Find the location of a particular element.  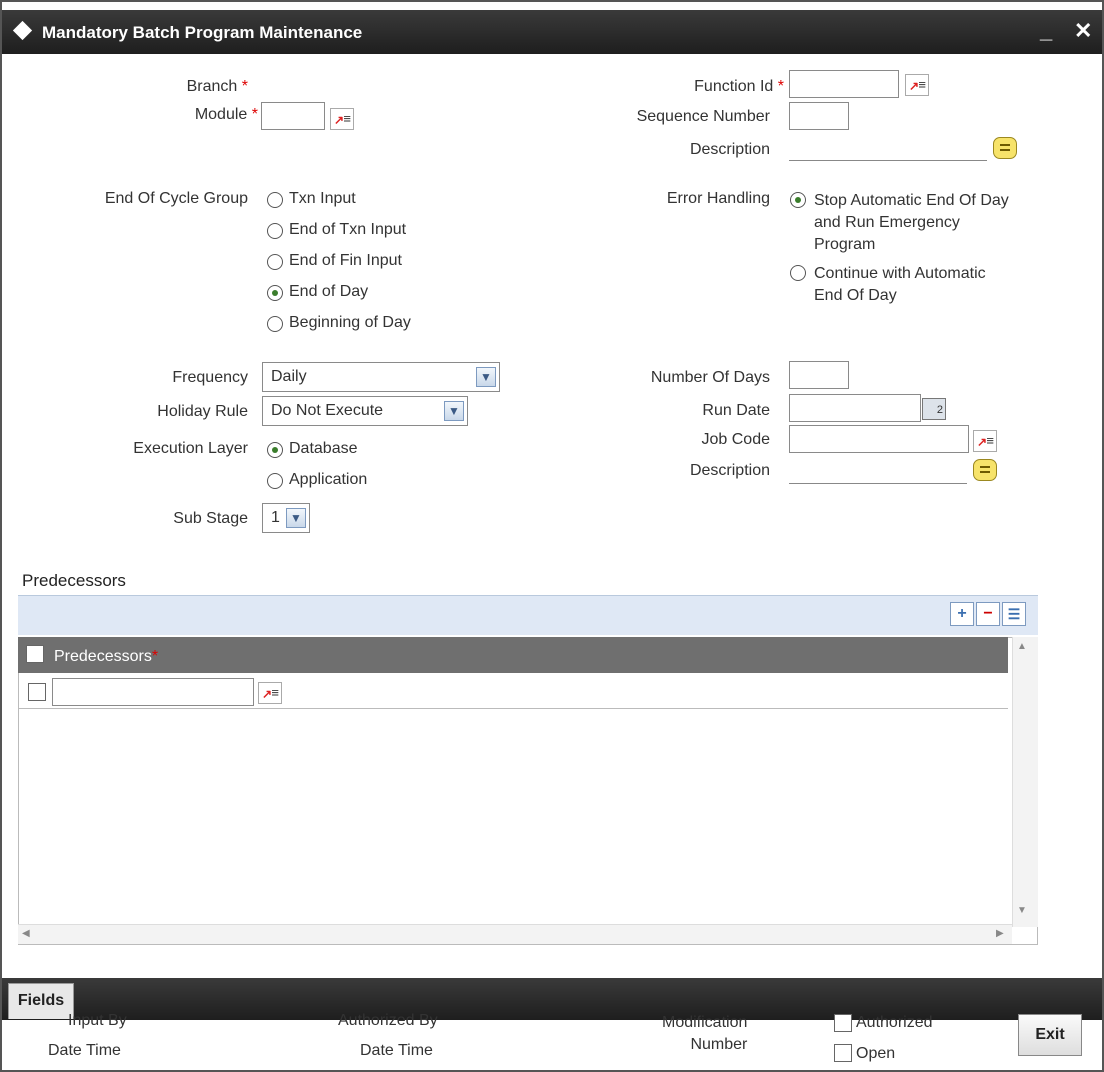

predecessors-section-title: Predecessors is located at coordinates (74, 580).